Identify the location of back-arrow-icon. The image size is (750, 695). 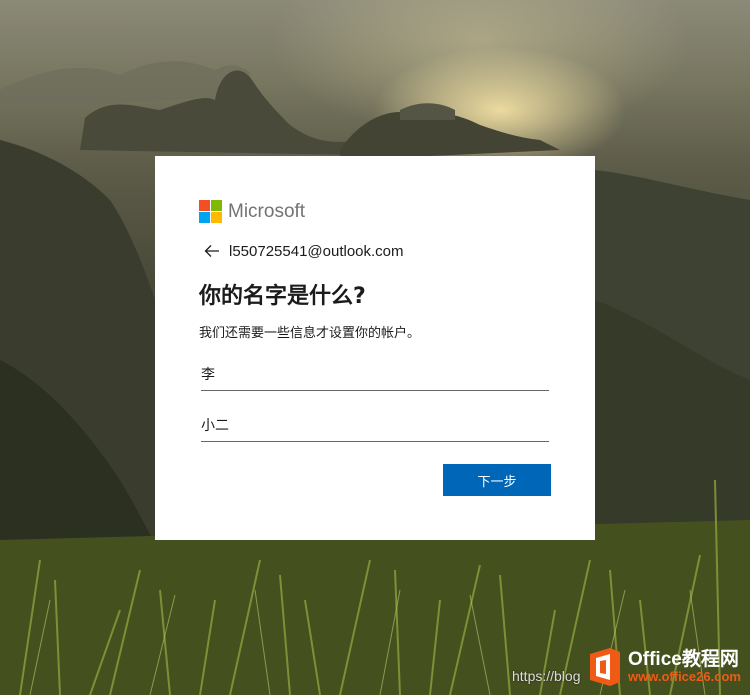
(212, 251).